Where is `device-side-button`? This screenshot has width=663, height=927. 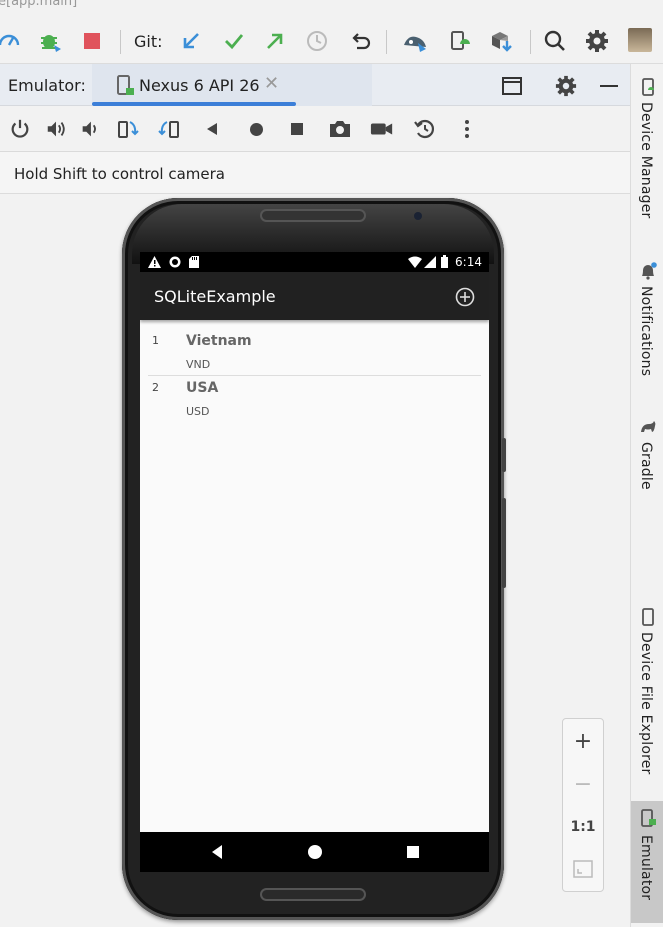 device-side-button is located at coordinates (504, 455).